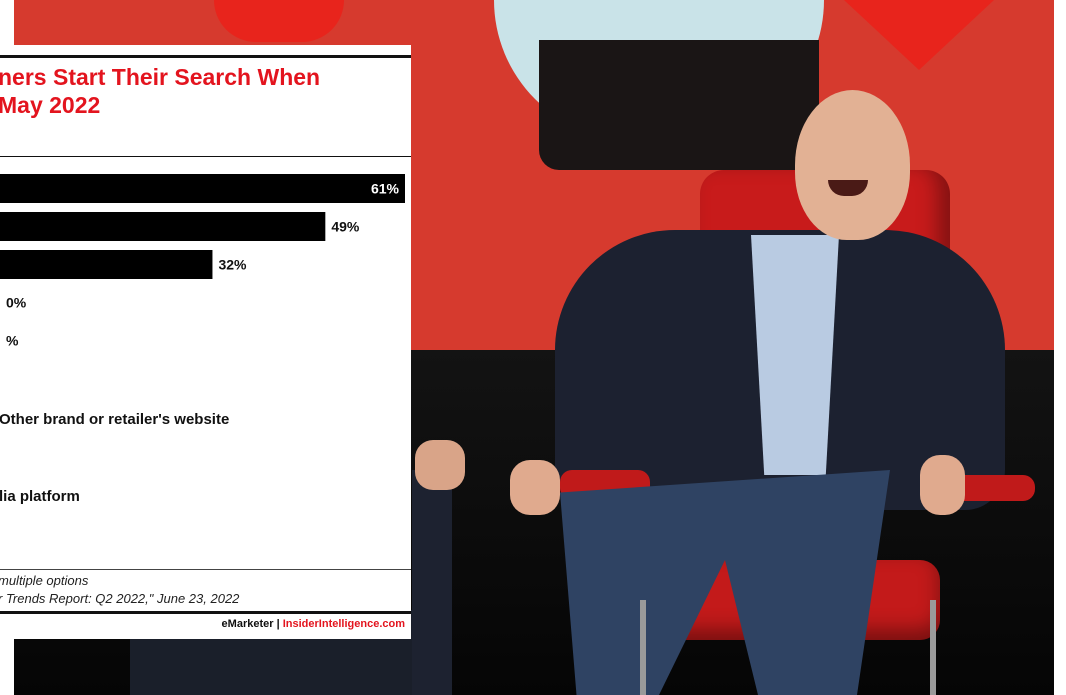 Image resolution: width=1066 pixels, height=695 pixels. What do you see at coordinates (679, 105) in the screenshot?
I see `logo-dark-block` at bounding box center [679, 105].